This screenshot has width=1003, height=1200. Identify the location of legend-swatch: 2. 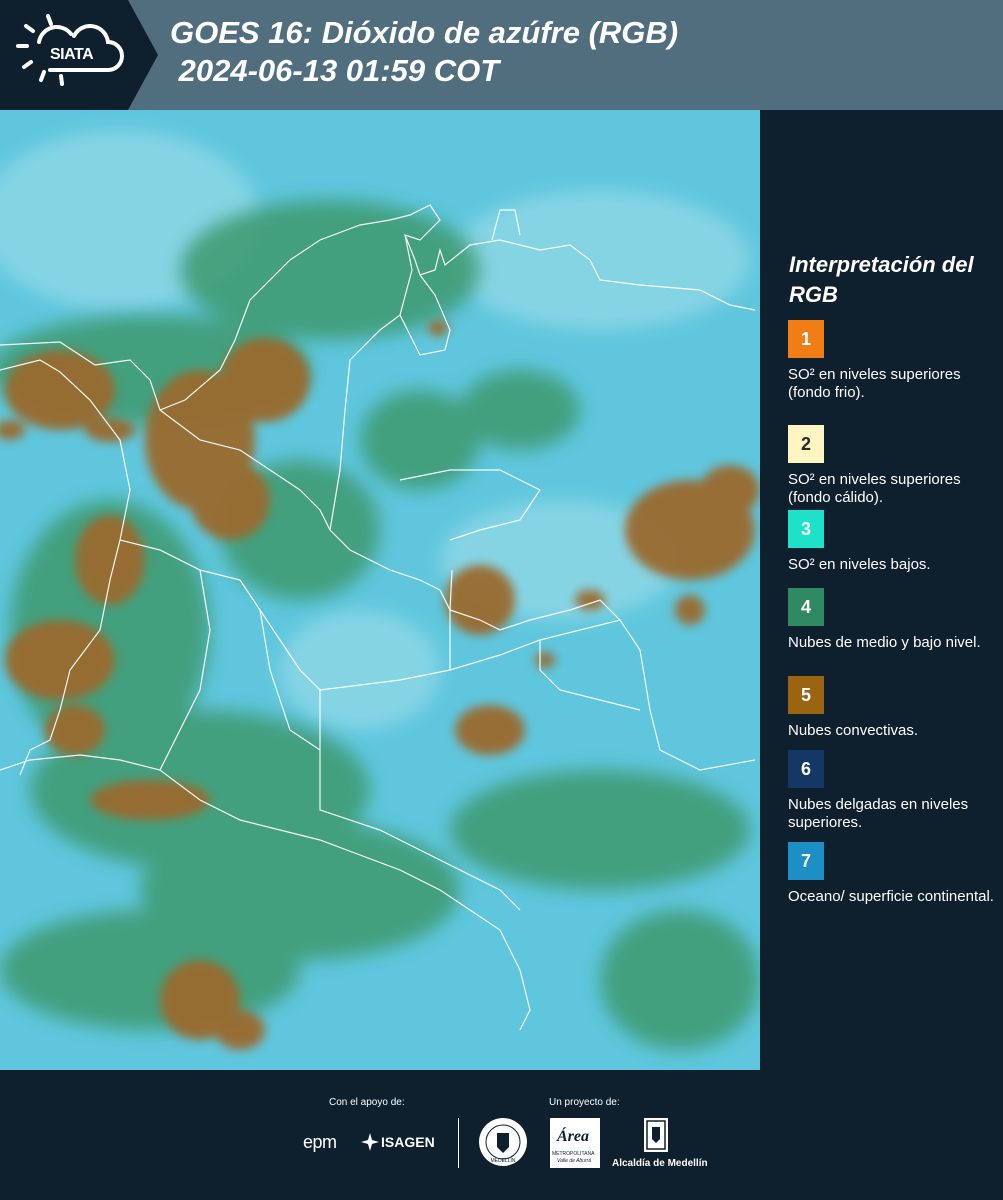
(806, 444).